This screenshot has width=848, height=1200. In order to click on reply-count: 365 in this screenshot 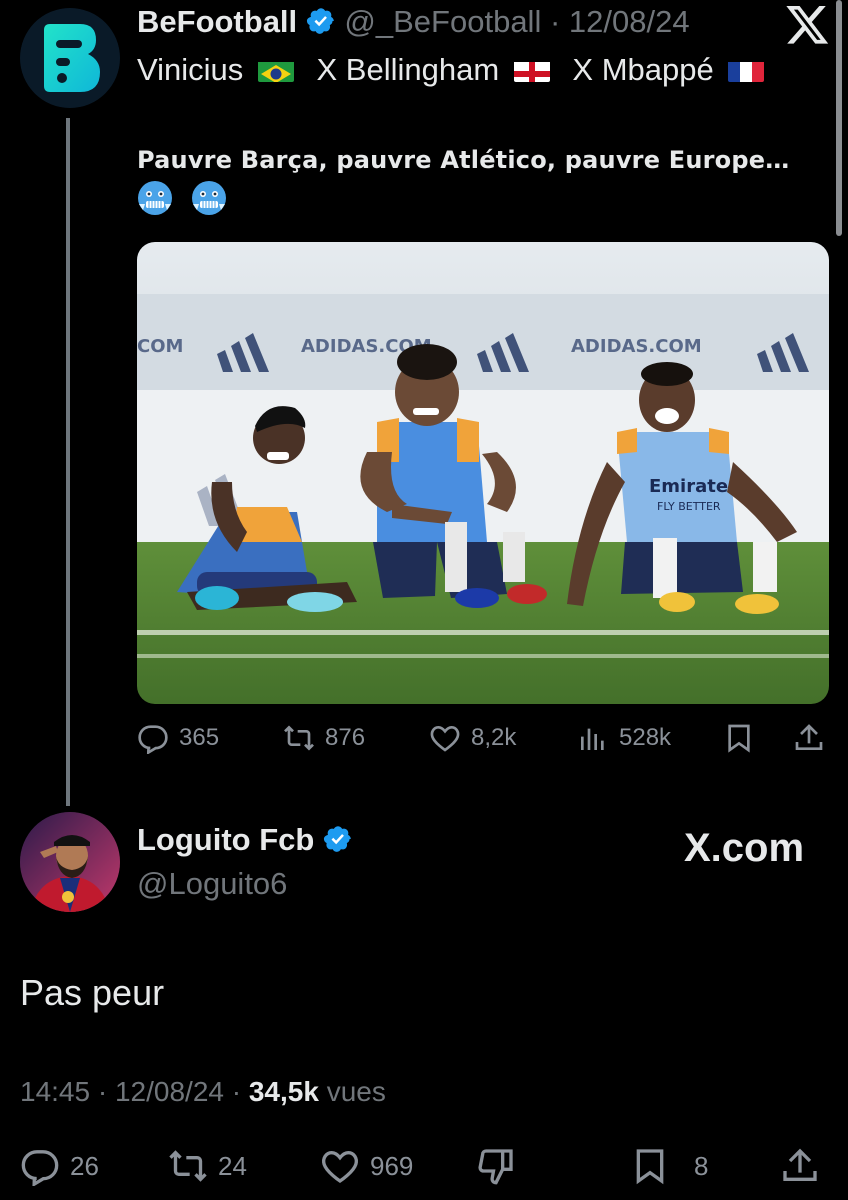, I will do `click(199, 737)`.